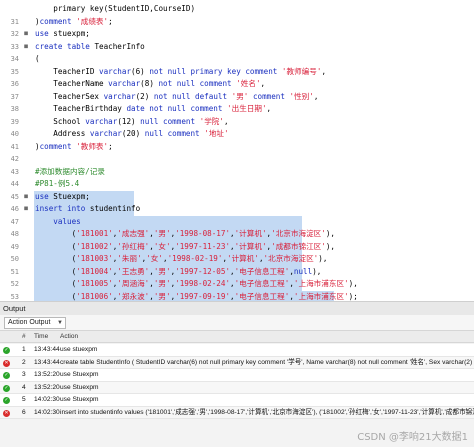 This screenshot has width=474, height=447. Describe the element at coordinates (244, 108) in the screenshot. I see `code-token: '出生日期'` at that location.